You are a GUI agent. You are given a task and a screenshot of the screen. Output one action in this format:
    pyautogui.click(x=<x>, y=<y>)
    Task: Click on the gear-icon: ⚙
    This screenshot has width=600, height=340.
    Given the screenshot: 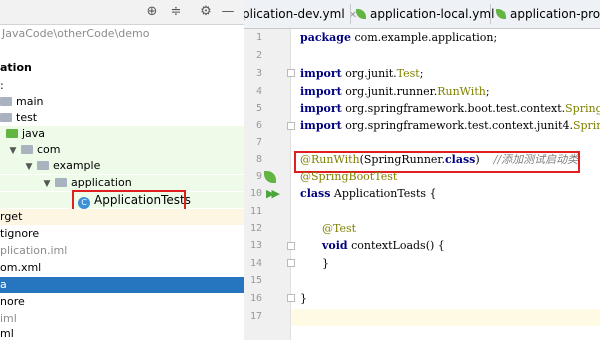 What is the action you would take?
    pyautogui.click(x=206, y=12)
    